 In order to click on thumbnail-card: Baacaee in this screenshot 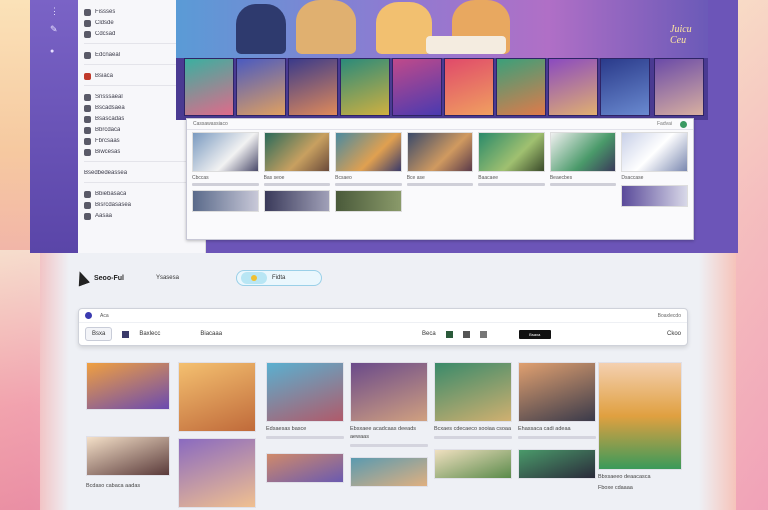, I will do `click(511, 172)`.